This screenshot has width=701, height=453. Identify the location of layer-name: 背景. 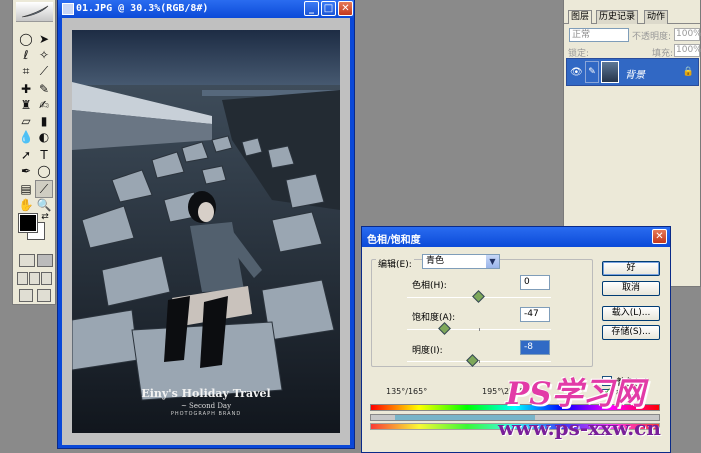
(635, 73).